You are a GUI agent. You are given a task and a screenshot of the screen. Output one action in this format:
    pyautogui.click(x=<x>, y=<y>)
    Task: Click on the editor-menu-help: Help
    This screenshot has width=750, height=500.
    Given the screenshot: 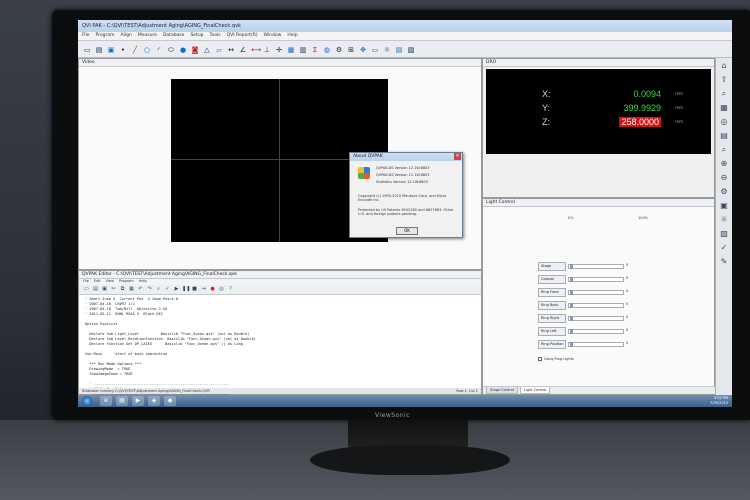 What is the action you would take?
    pyautogui.click(x=143, y=282)
    